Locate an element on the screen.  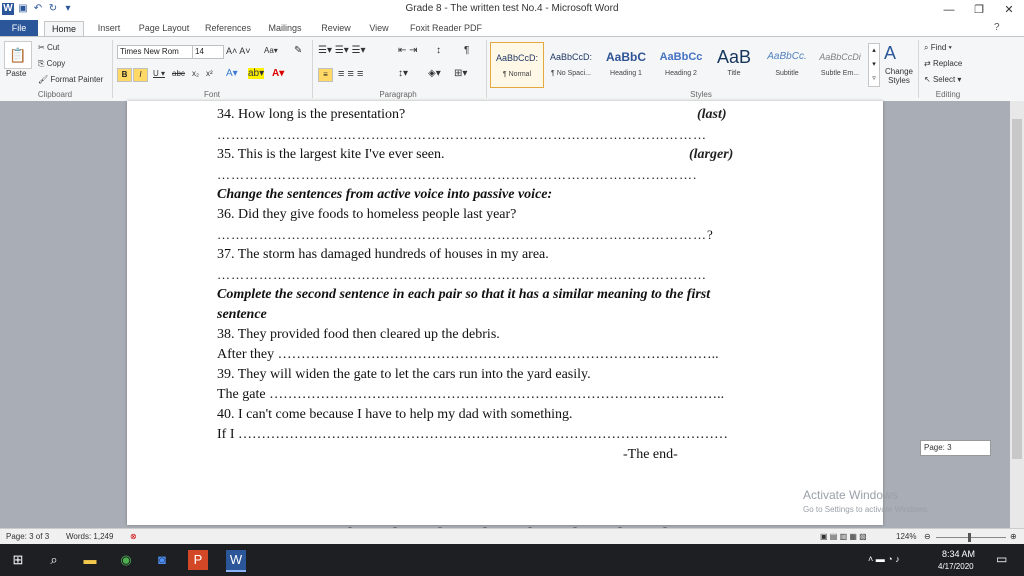
format-painter-button: 🖌 Format Painter is located at coordinates (70, 79).